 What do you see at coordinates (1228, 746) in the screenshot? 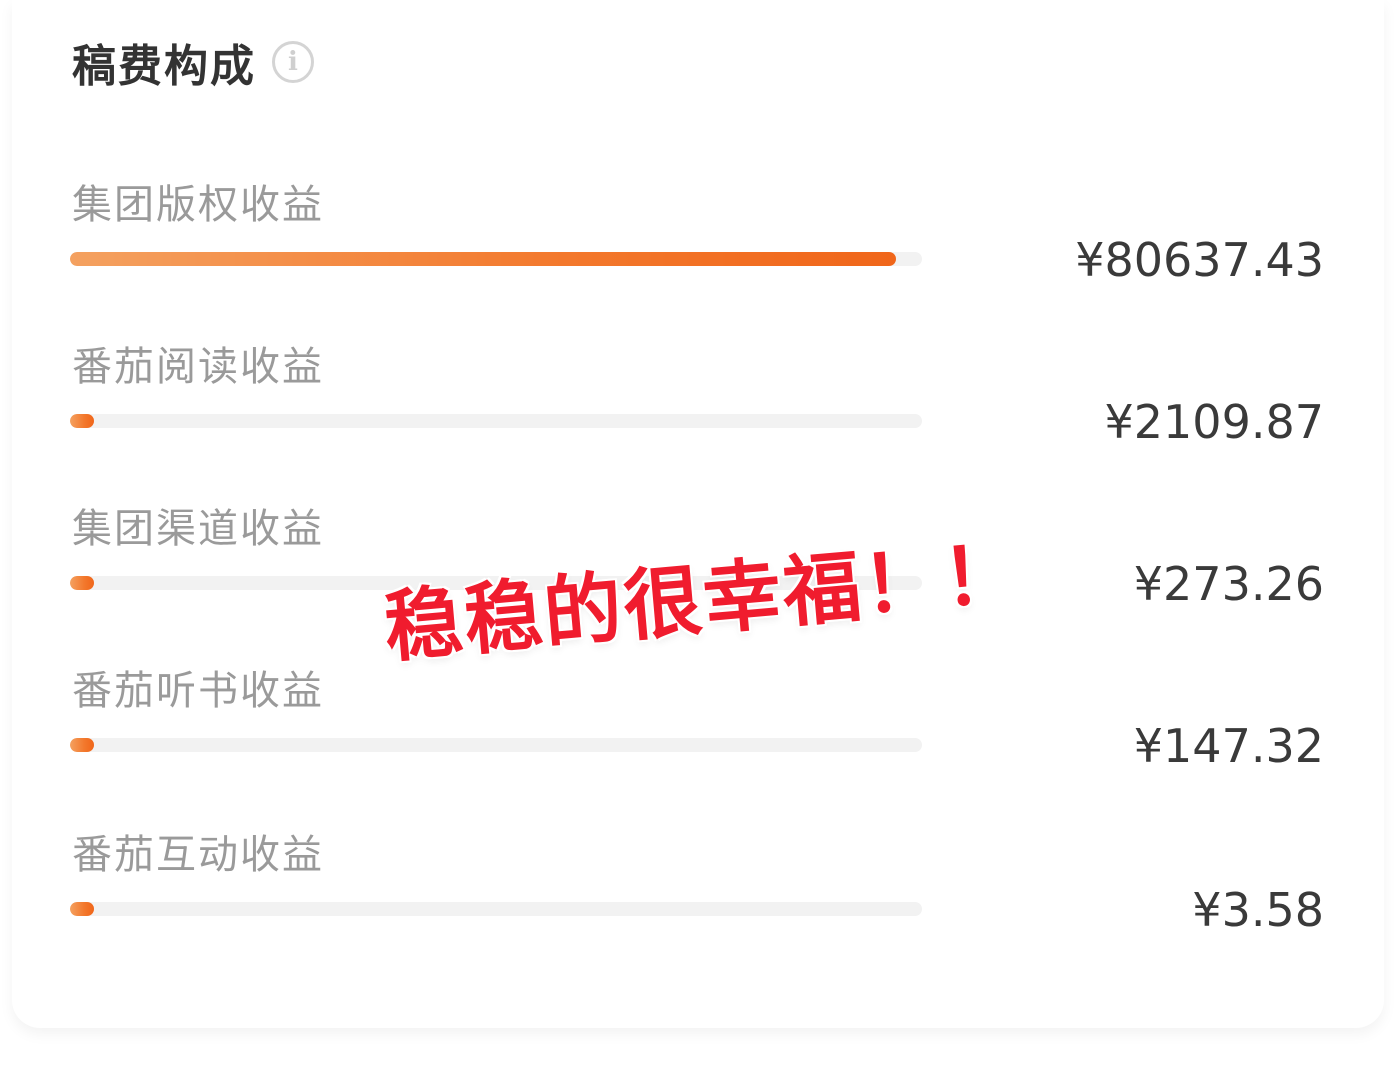
I see `income-amount: ¥147.32` at bounding box center [1228, 746].